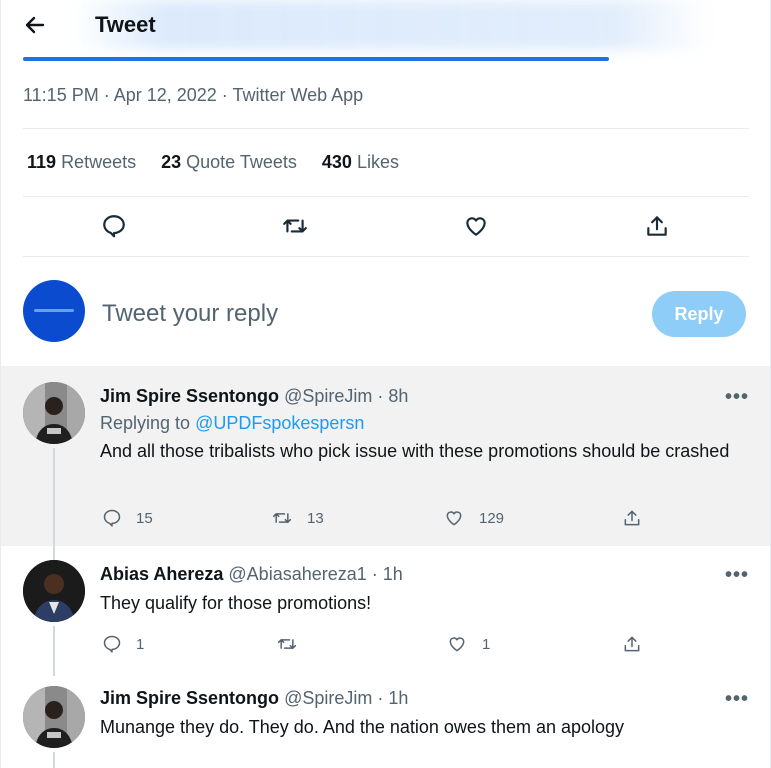 This screenshot has height=768, width=771. I want to click on like-action: 1, so click(468, 644).